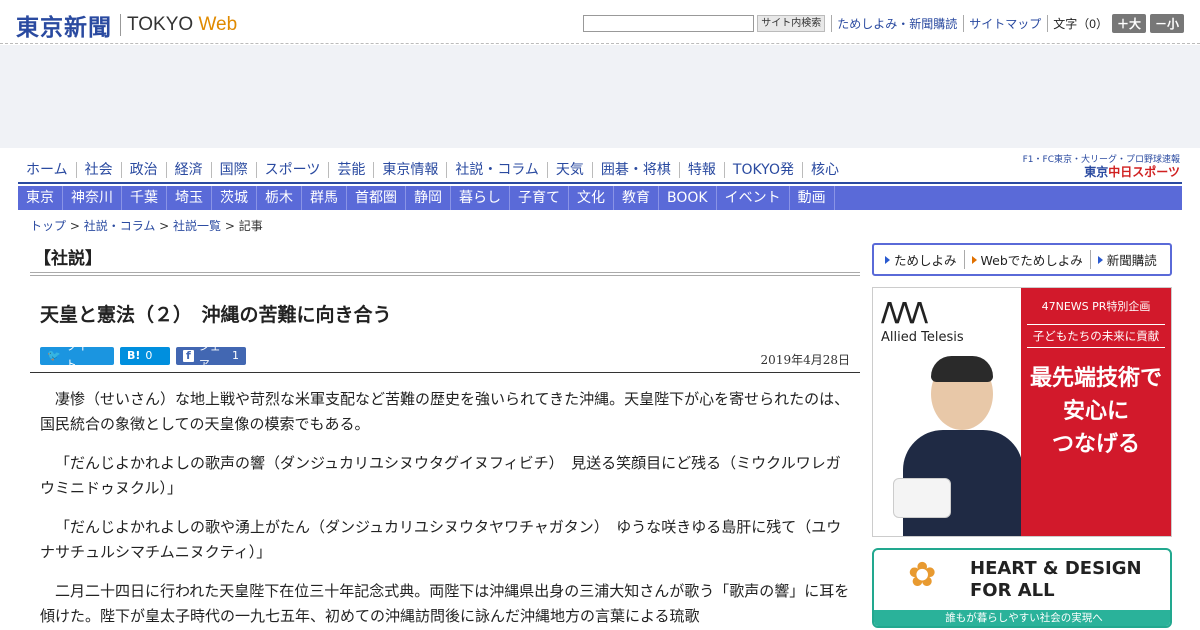  I want to click on nav-item: 社会, so click(98, 170).